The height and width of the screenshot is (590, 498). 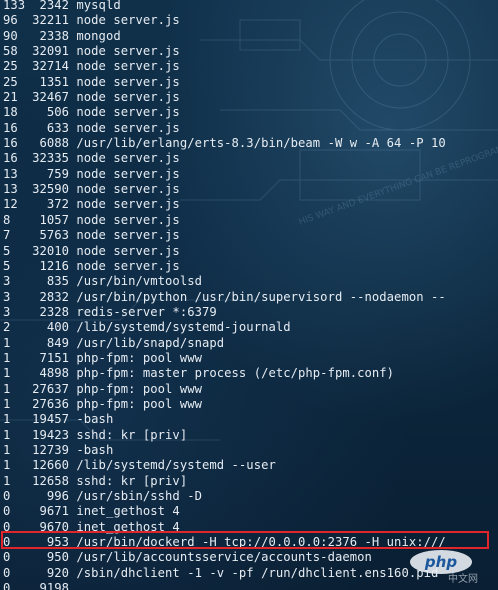 I want to click on process-line: 2 400 /lib/systemd/systemd-journald, so click(x=224, y=327).